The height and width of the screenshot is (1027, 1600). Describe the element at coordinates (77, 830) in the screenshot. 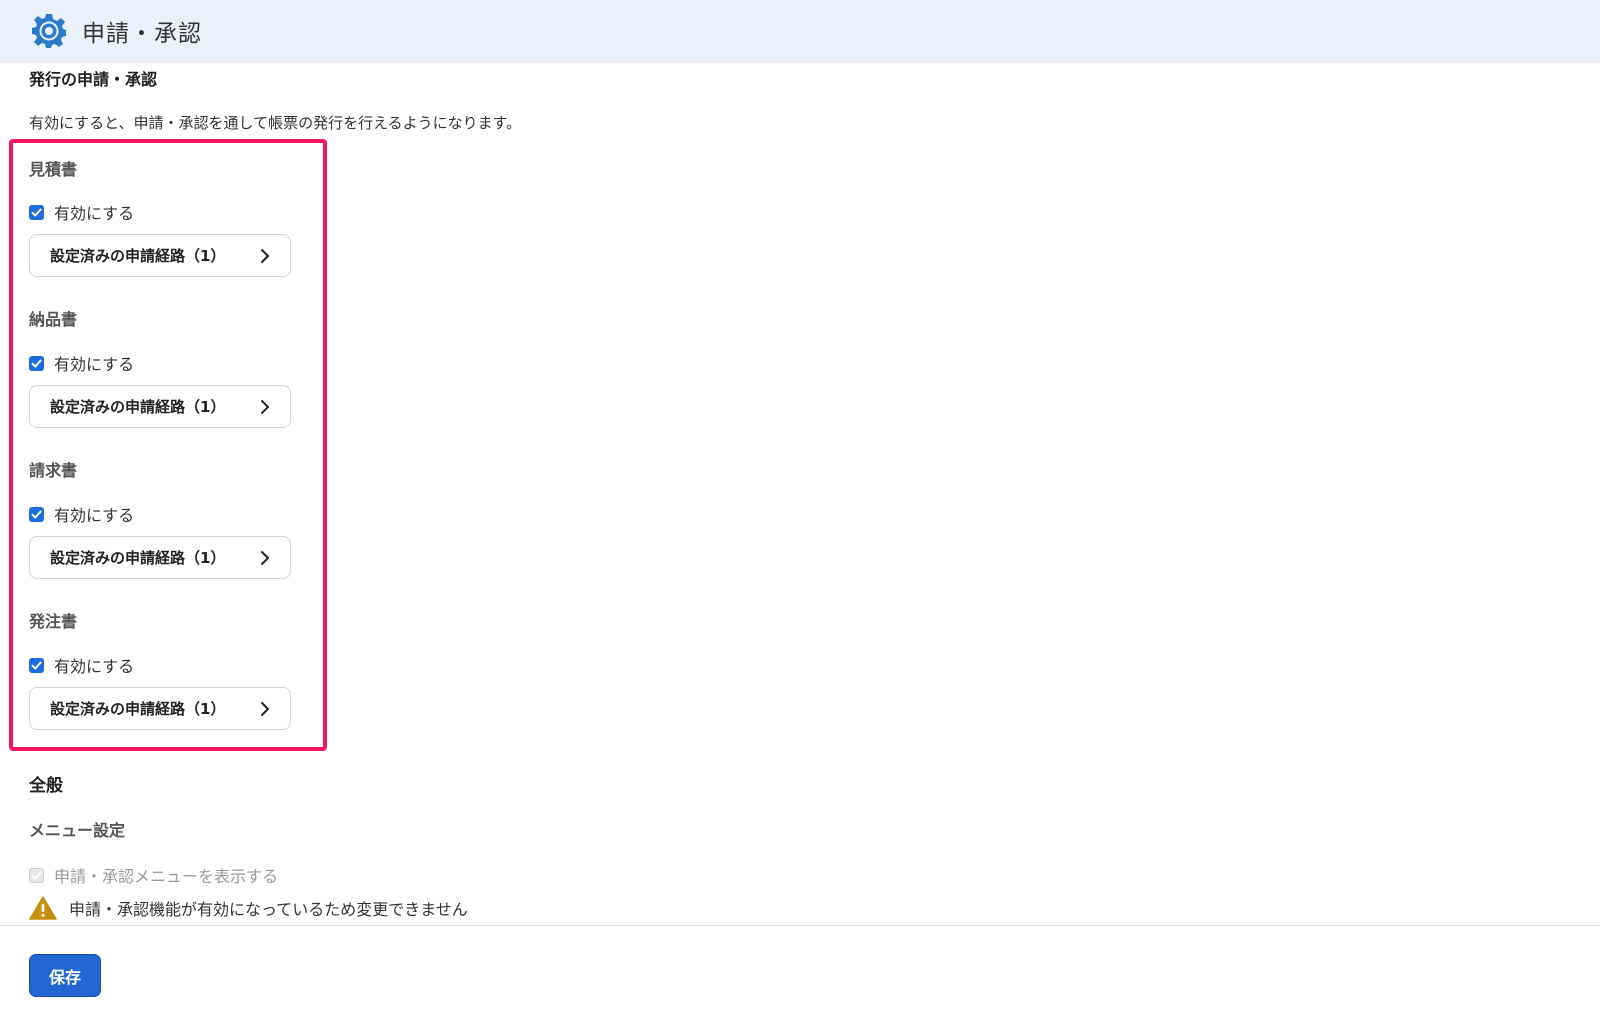

I see `menu-settings-title: メニュー設定` at that location.